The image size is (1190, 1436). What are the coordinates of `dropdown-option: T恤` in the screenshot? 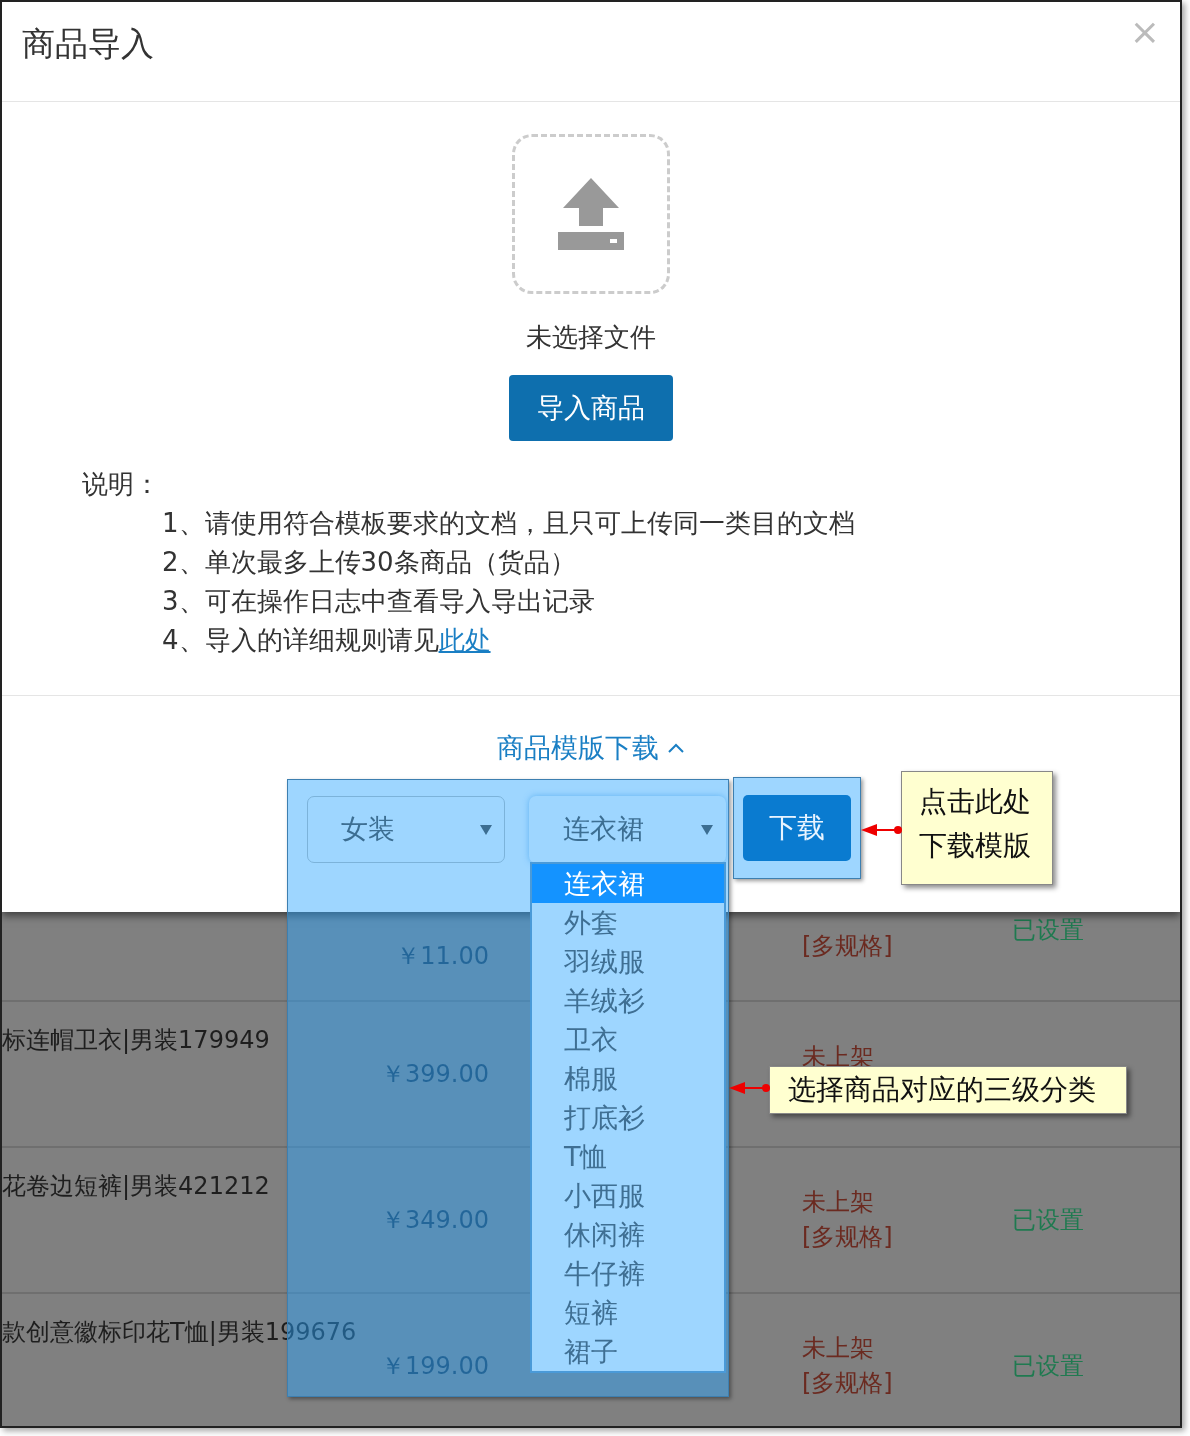 It's located at (628, 1156).